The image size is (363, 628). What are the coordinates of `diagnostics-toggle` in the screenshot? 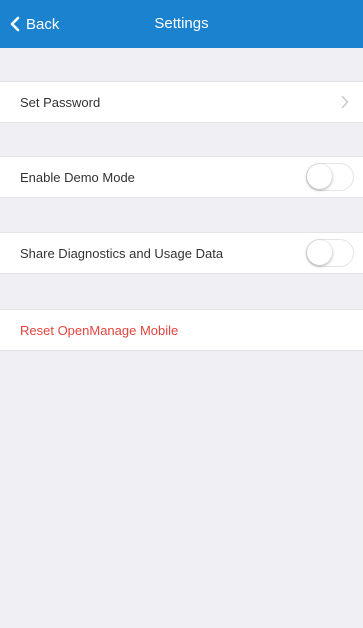 It's located at (330, 253).